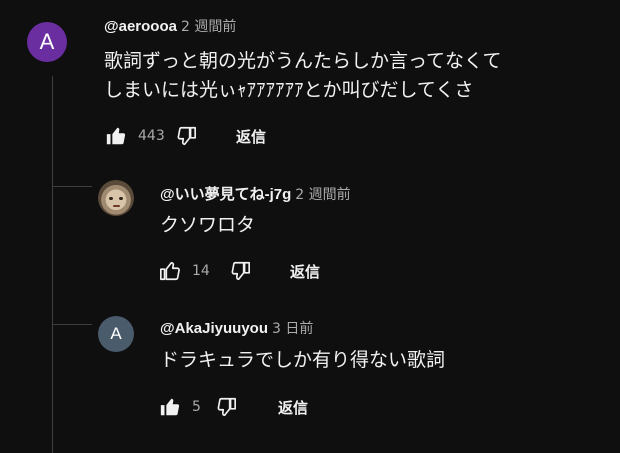  I want to click on like-count: 14, so click(201, 271).